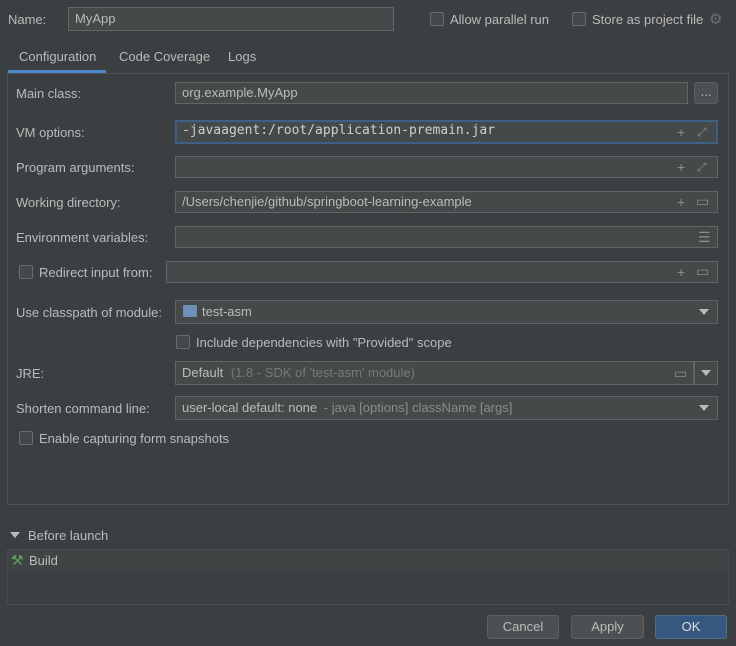 Image resolution: width=736 pixels, height=646 pixels. What do you see at coordinates (190, 311) in the screenshot?
I see `module-folder-icon` at bounding box center [190, 311].